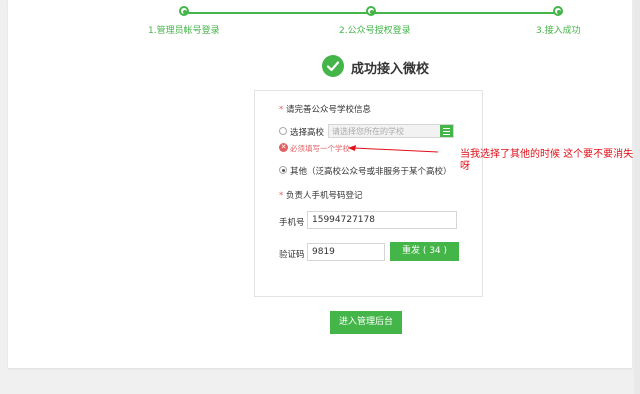 This screenshot has height=394, width=640. What do you see at coordinates (424, 251) in the screenshot?
I see `resend-button: 重发 ( 34 )` at bounding box center [424, 251].